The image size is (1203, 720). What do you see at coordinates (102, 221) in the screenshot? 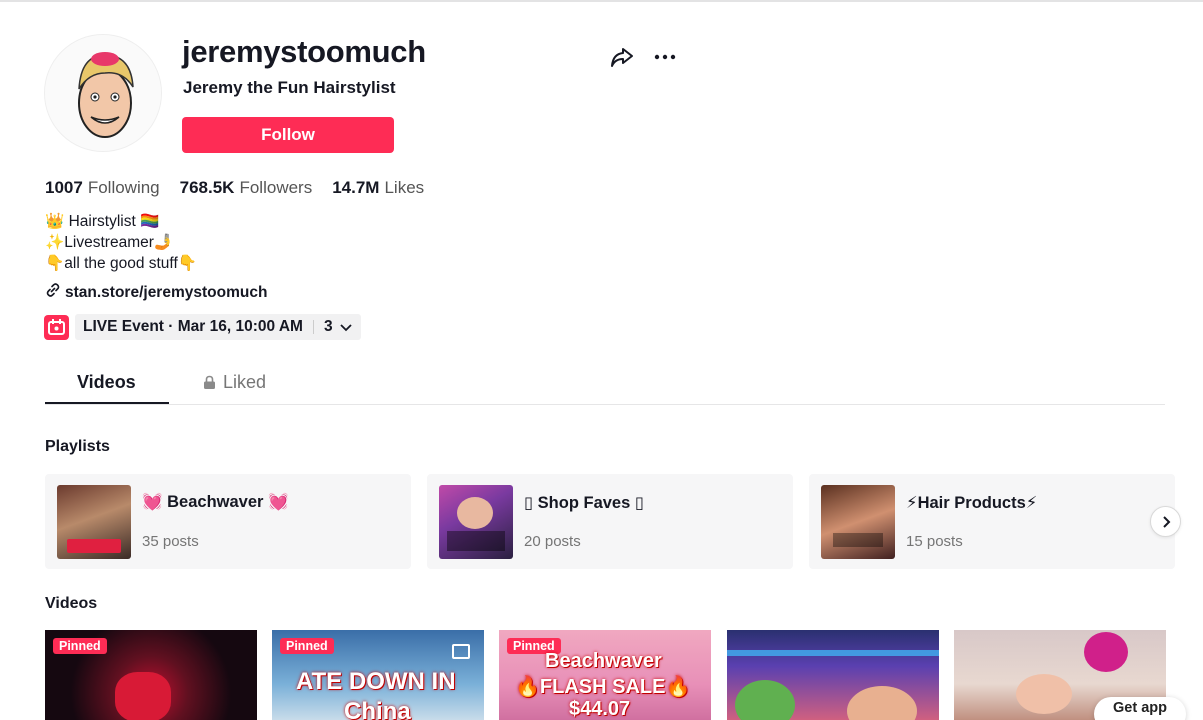
I see `bio-line: 👑 Hairstylist 🏳️‍🌈` at bounding box center [102, 221].